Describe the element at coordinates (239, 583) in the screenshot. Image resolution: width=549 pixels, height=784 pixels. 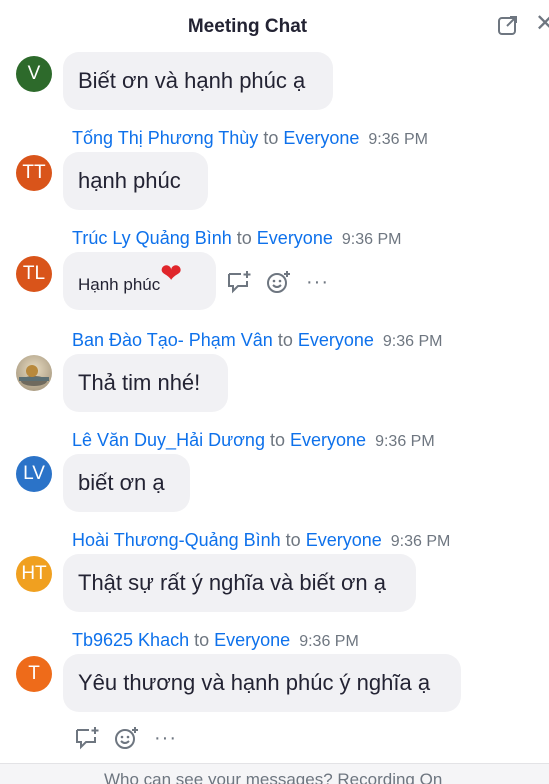
I see `message-bubble: Thật sự rất ý nghĩa và biết ơn ạ` at that location.